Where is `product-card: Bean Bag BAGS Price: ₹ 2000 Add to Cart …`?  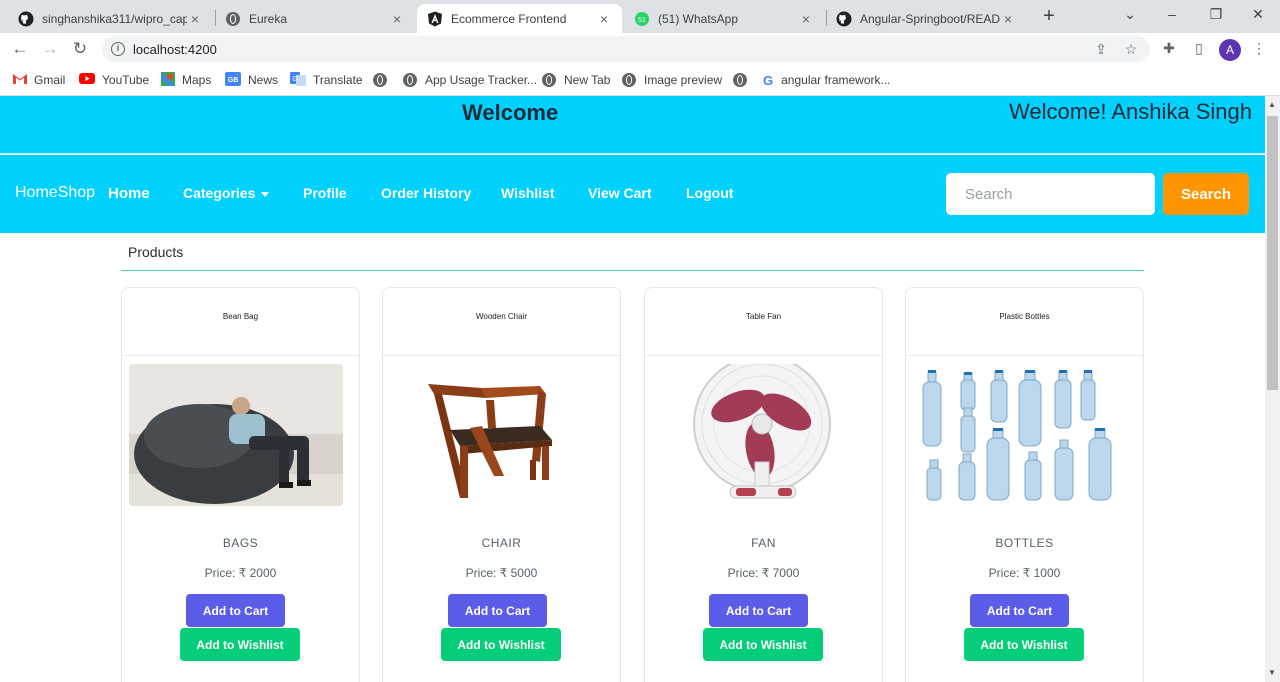
product-card: Bean Bag BAGS Price: ₹ 2000 Add to Cart … is located at coordinates (240, 484).